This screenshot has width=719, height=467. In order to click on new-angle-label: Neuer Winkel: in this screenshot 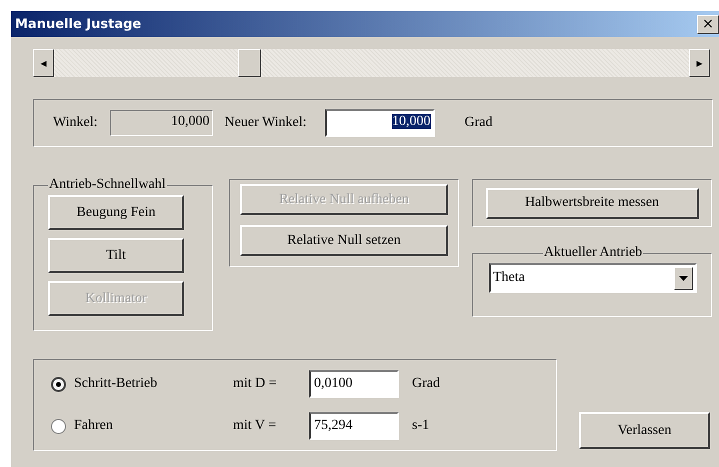, I will do `click(265, 123)`.